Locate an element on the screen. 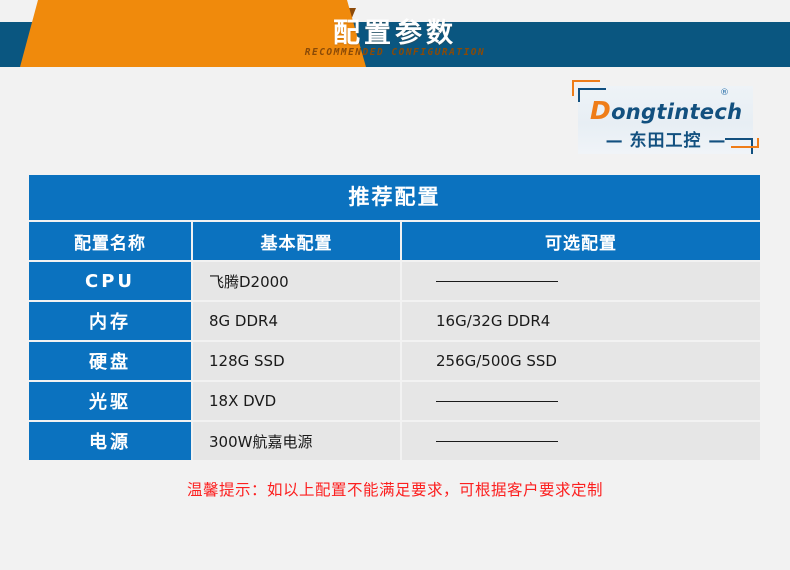  row-optional-cpu is located at coordinates (581, 281).